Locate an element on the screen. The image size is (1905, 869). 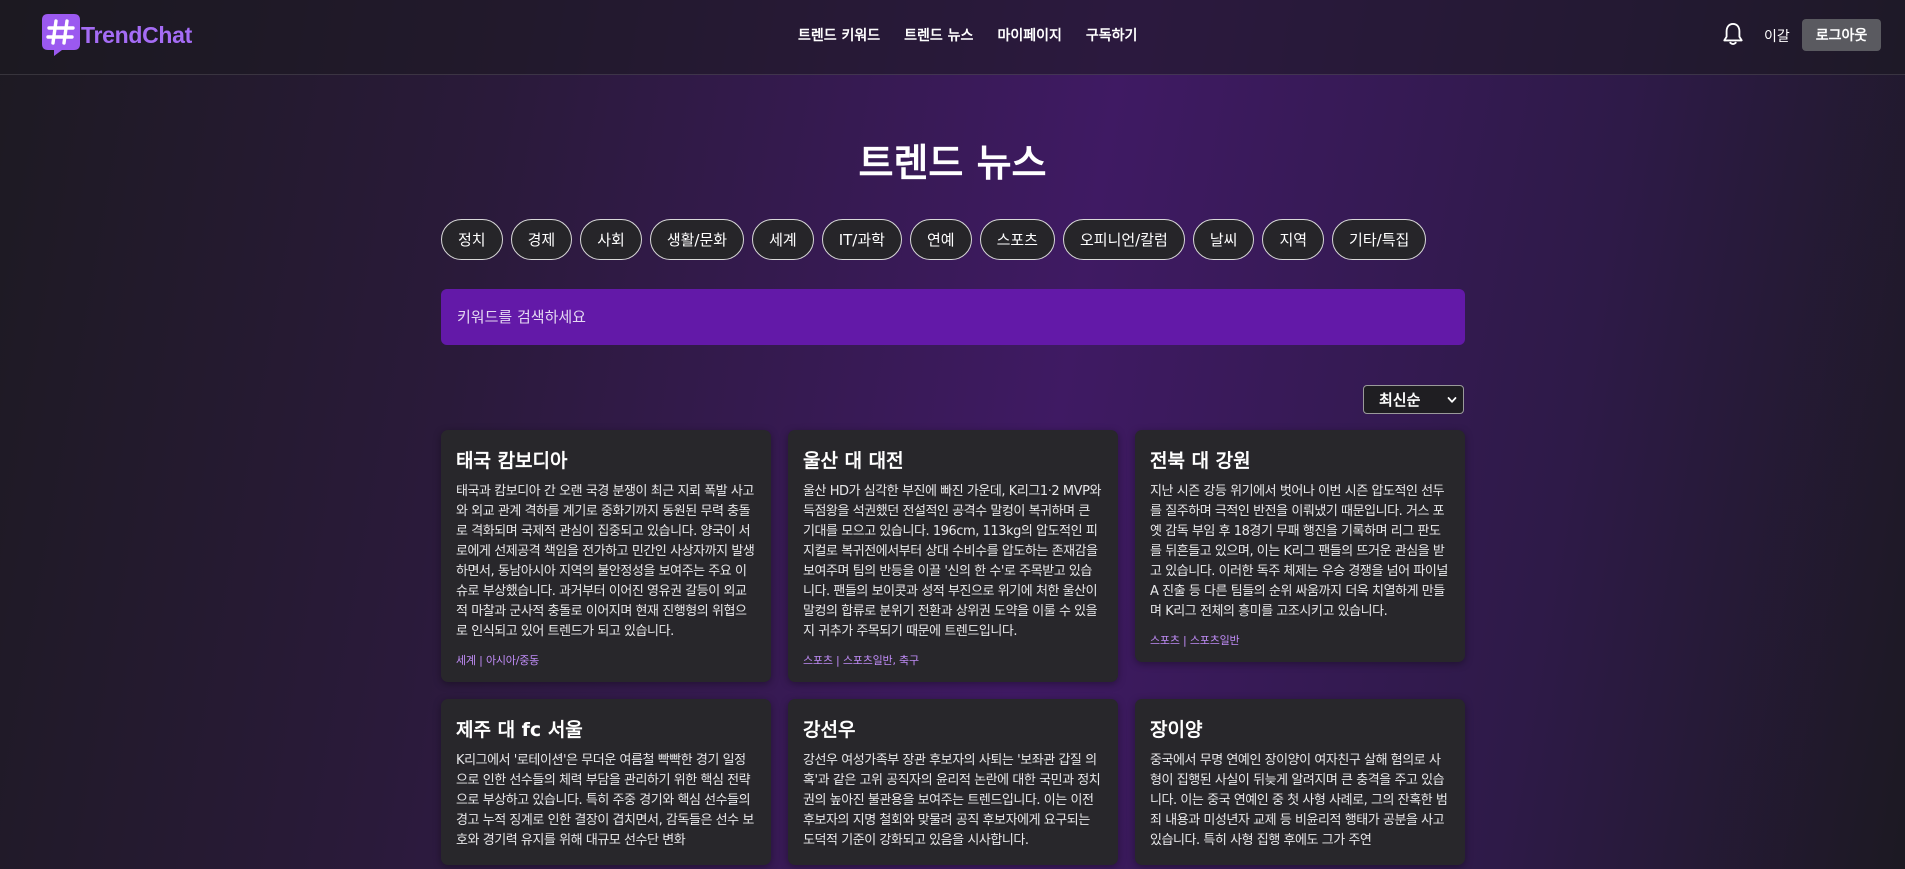
category-chip-entertainment: 연예 is located at coordinates (940, 239).